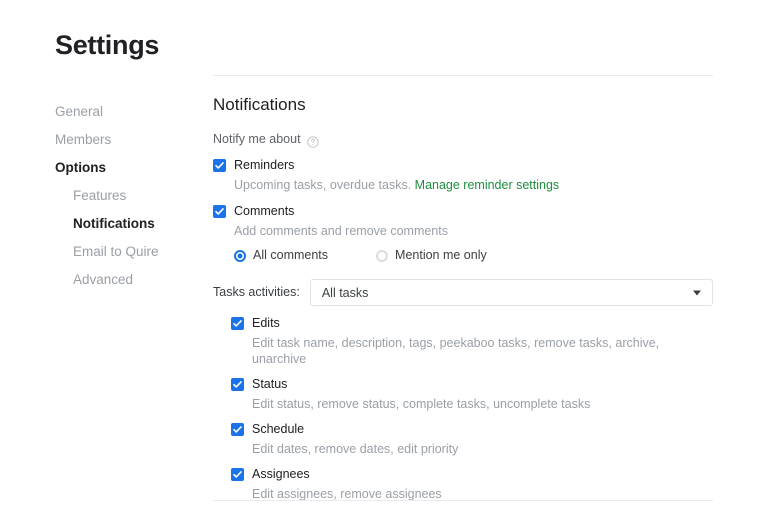 The image size is (760, 517). What do you see at coordinates (278, 429) in the screenshot?
I see `schedule-label: Schedule` at bounding box center [278, 429].